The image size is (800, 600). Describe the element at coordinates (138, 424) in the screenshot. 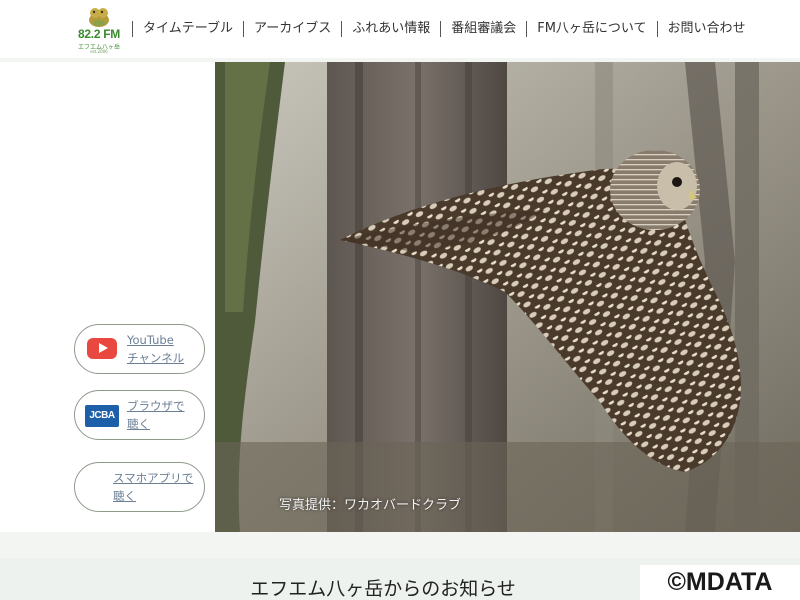

I see `browser-label-line2: 聴く` at that location.